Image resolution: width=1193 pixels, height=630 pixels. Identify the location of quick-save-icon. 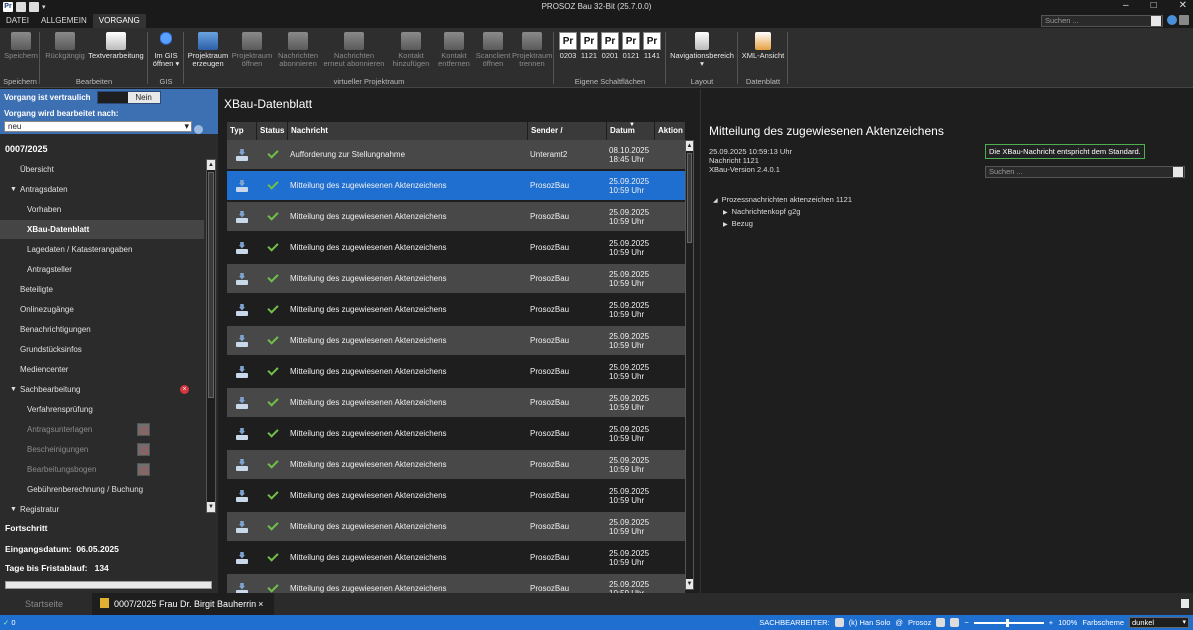
(21, 7).